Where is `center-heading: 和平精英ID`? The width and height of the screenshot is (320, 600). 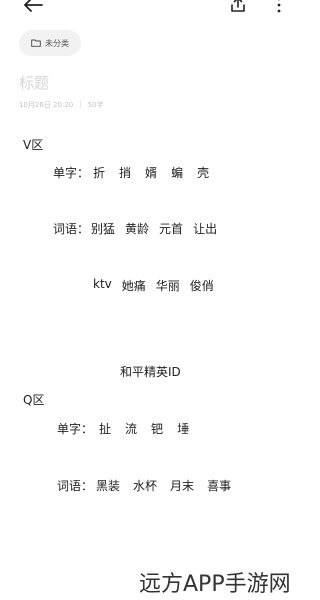 center-heading: 和平精英ID is located at coordinates (150, 372).